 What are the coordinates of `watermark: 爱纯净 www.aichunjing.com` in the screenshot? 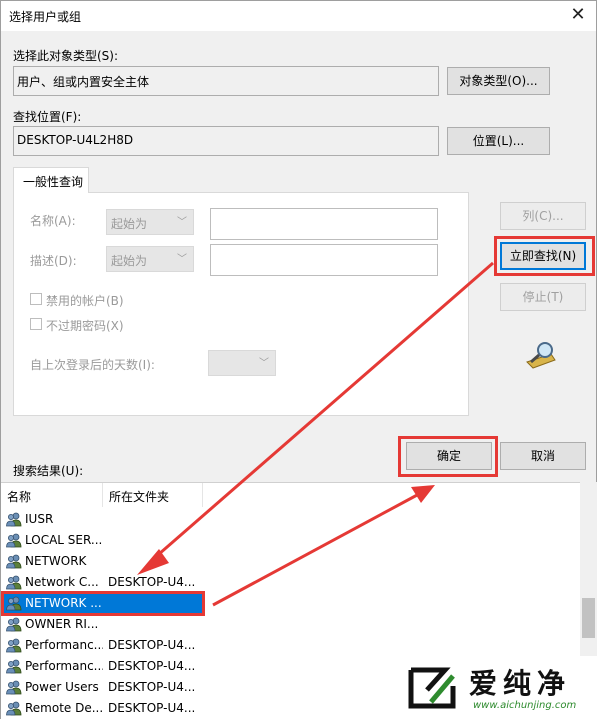 It's located at (498, 687).